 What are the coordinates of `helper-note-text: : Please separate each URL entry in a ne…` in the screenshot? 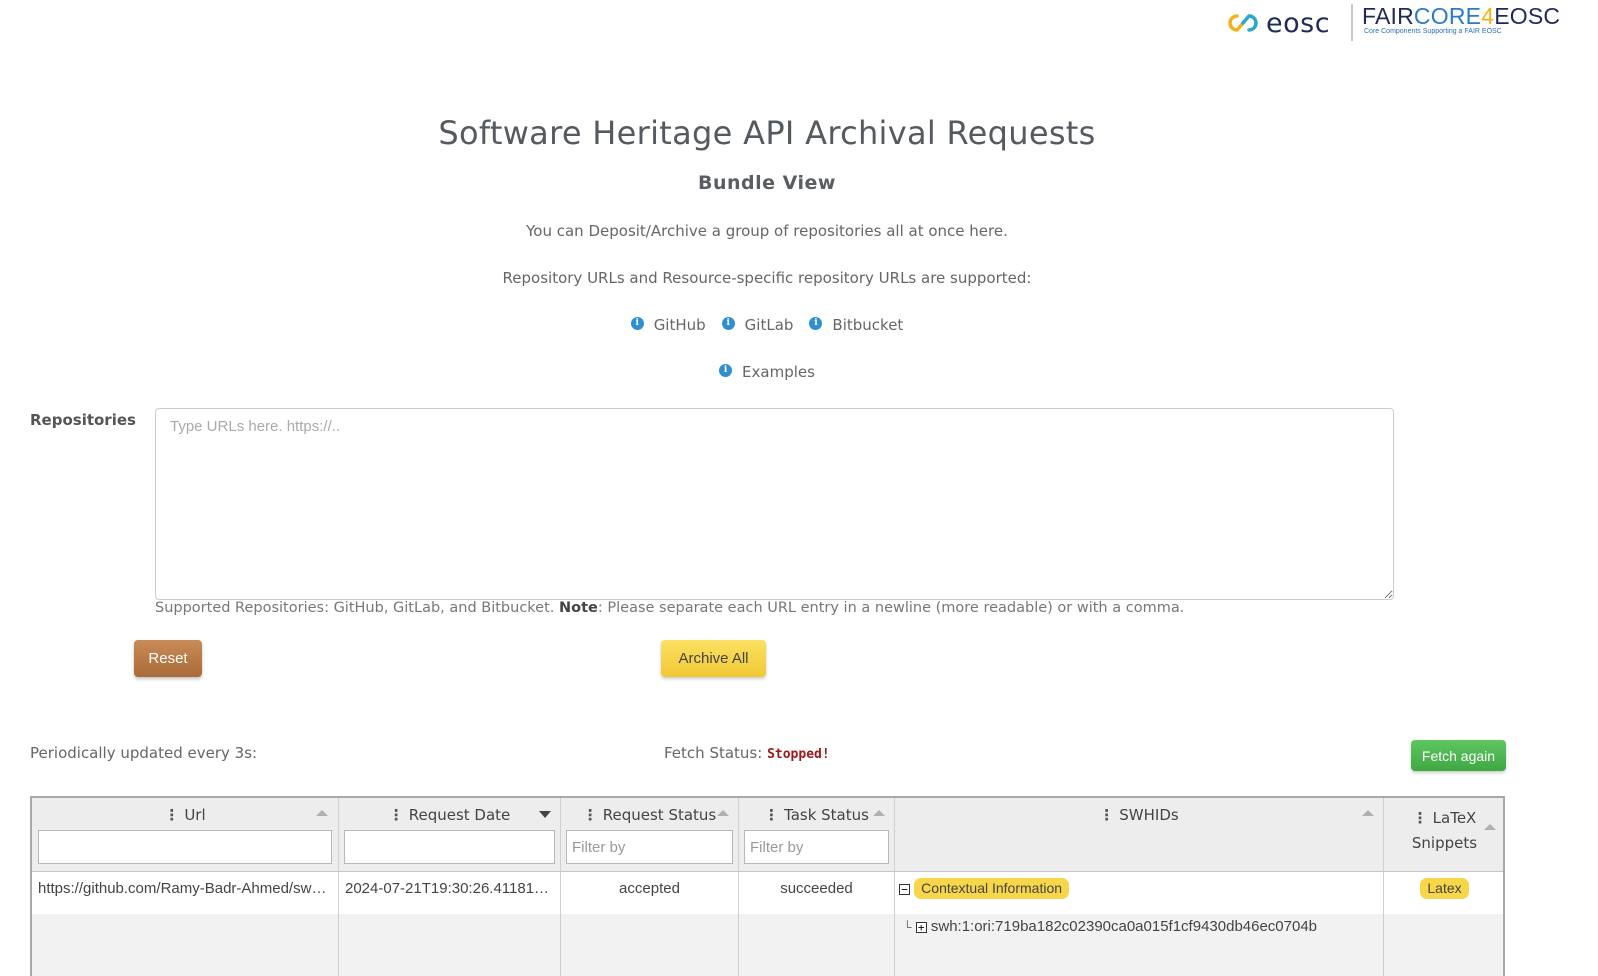 It's located at (891, 608).